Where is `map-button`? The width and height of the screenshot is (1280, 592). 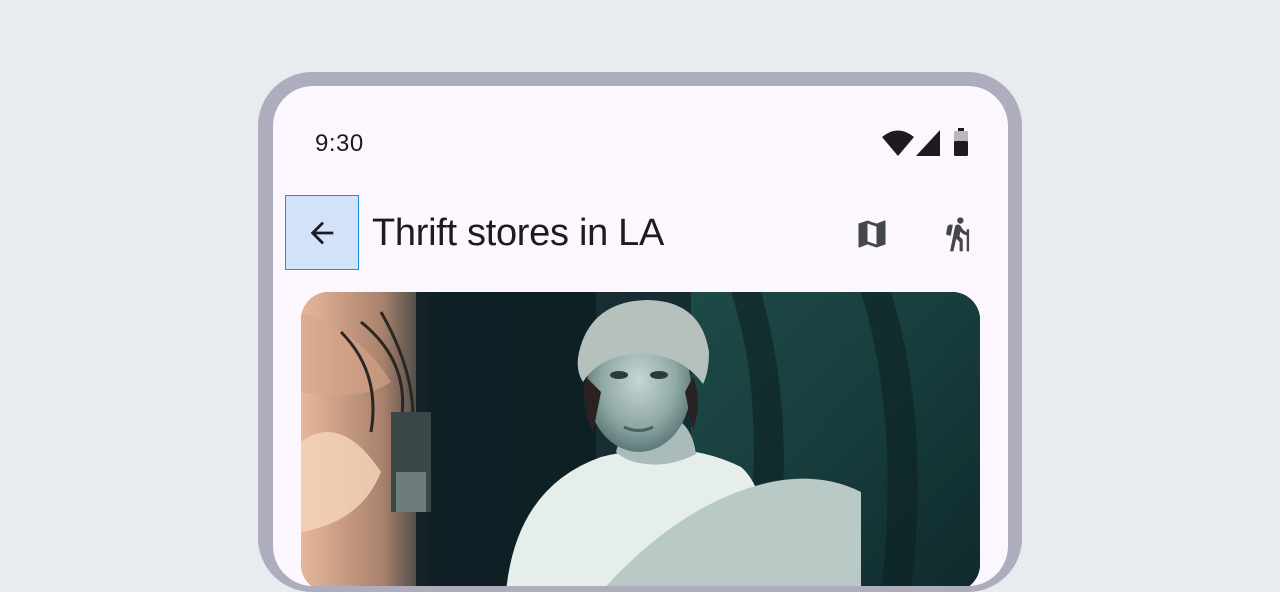
map-button is located at coordinates (872, 234).